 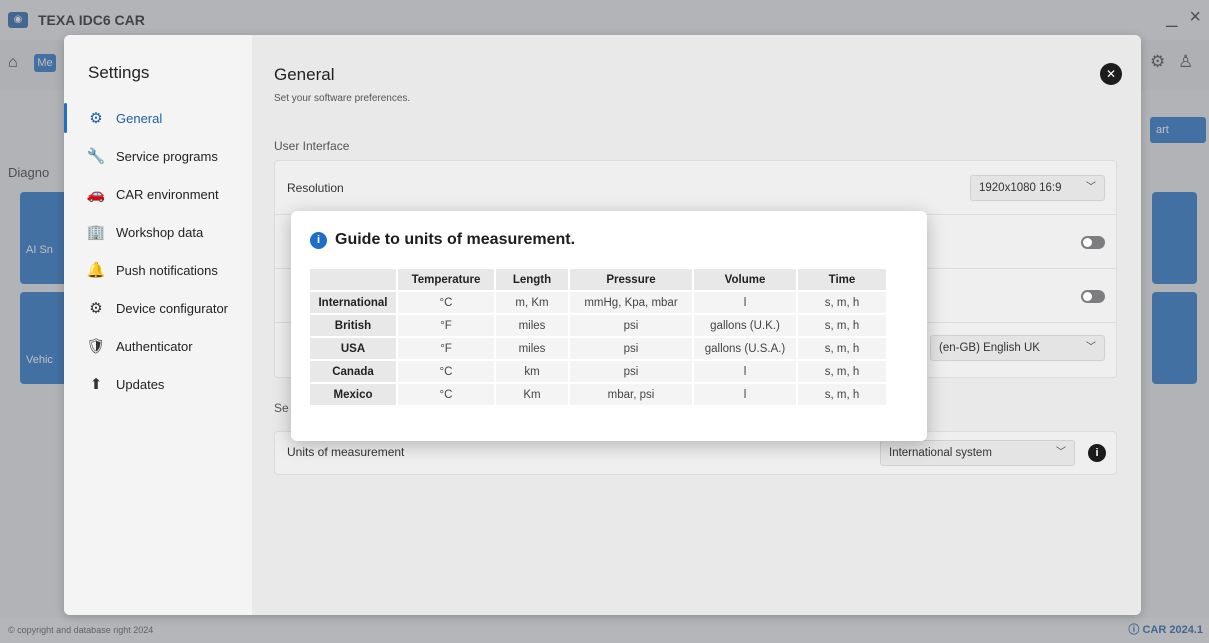 What do you see at coordinates (342, 98) in the screenshot?
I see `page-subtitle: Set your software preferences.` at bounding box center [342, 98].